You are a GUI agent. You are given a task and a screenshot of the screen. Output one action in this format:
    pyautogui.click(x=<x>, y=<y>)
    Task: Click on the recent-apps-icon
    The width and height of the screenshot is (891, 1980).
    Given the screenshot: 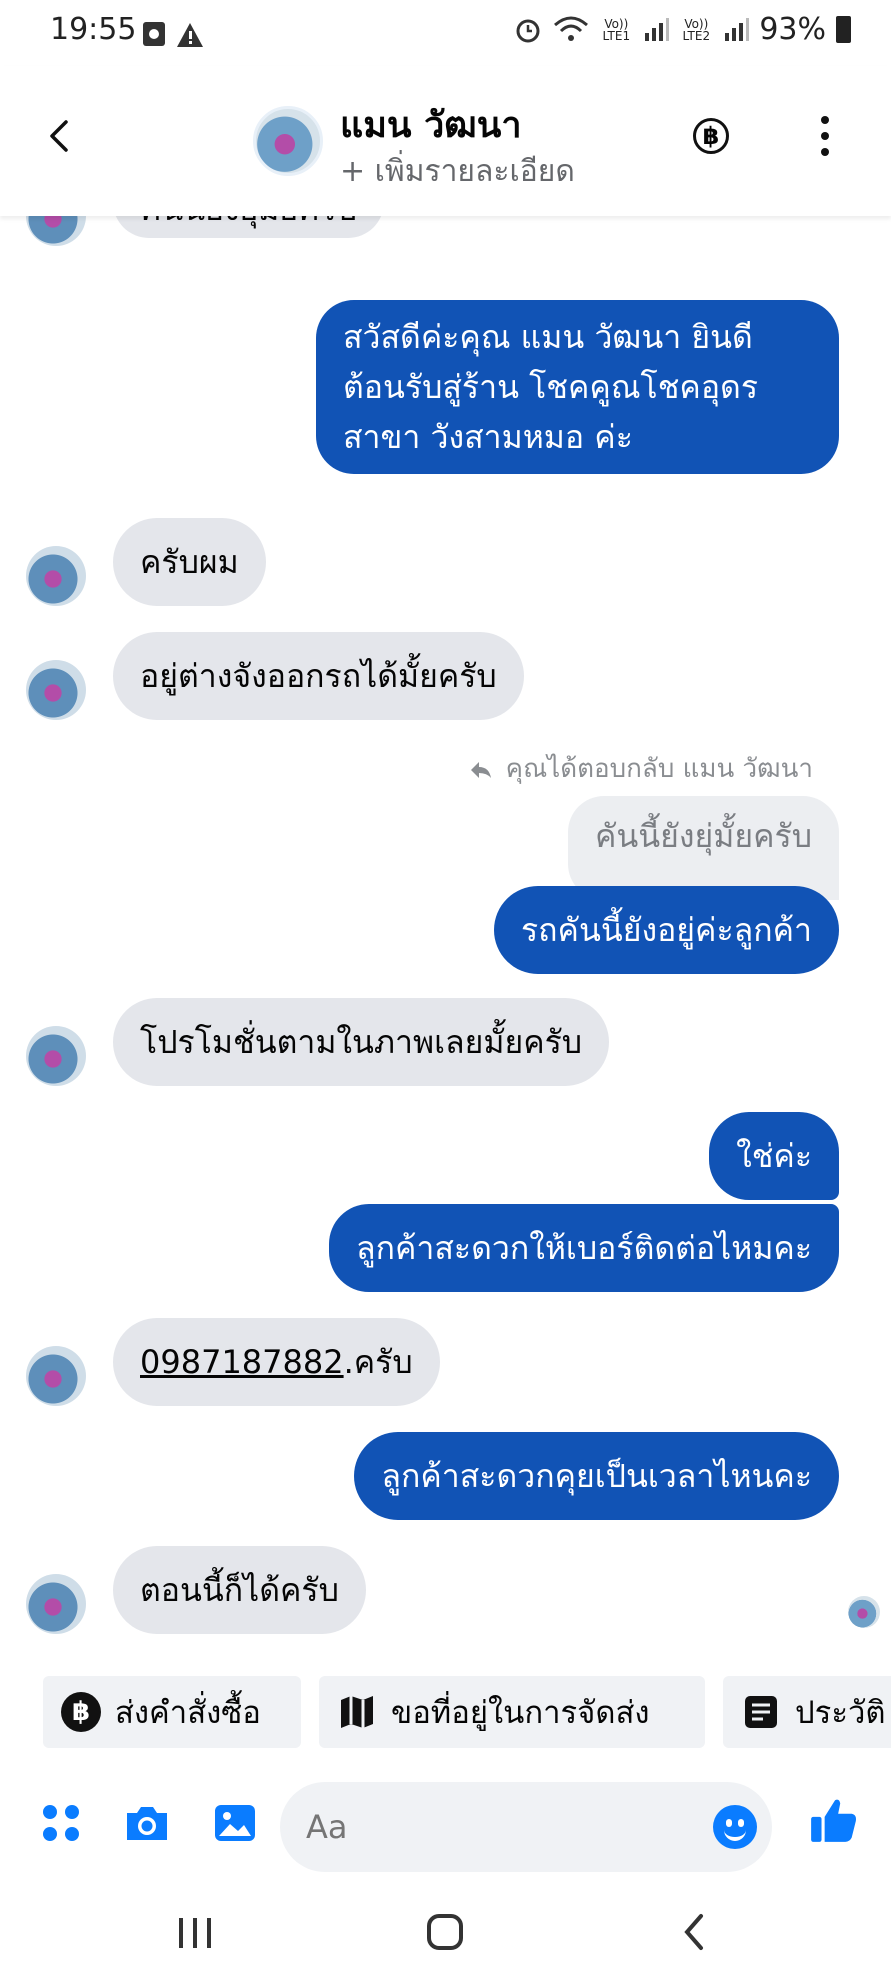 What is the action you would take?
    pyautogui.click(x=195, y=1933)
    